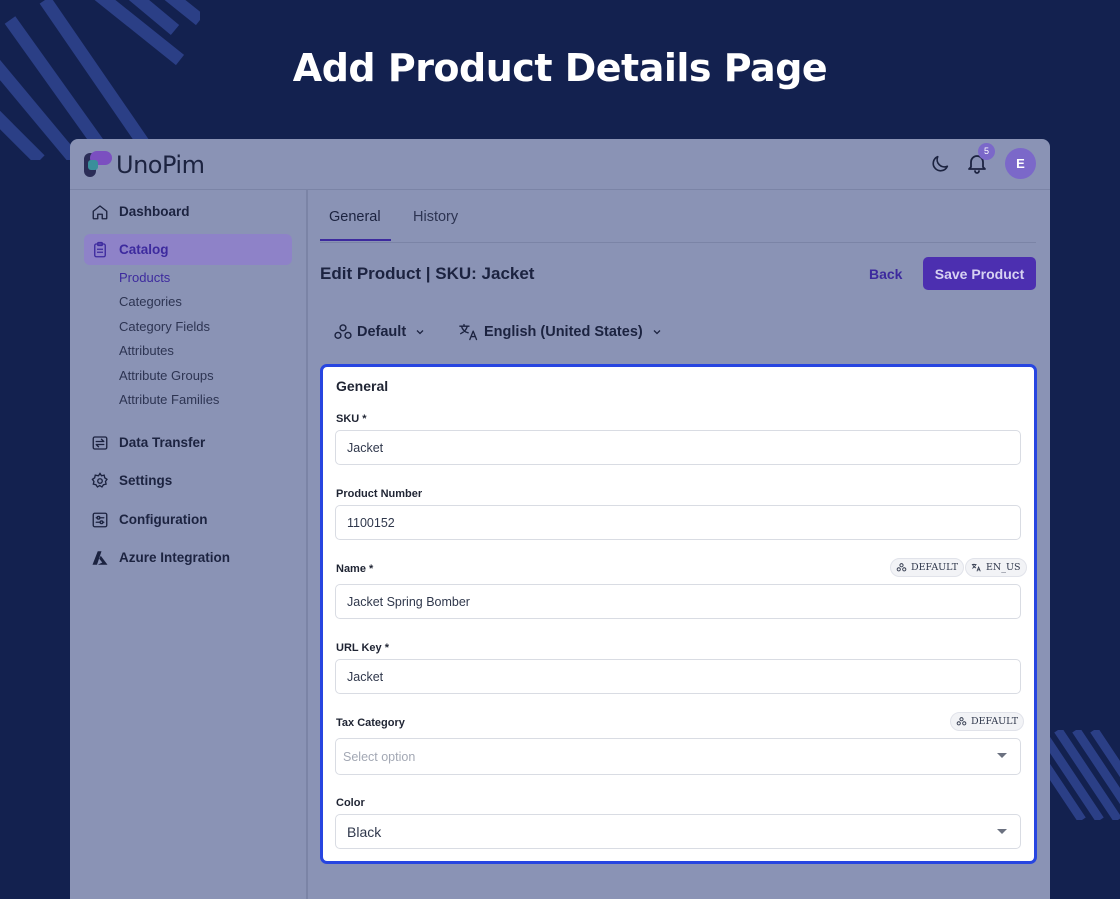 The image size is (1120, 899). Describe the element at coordinates (379, 756) in the screenshot. I see `select-placeholder: Select option` at that location.